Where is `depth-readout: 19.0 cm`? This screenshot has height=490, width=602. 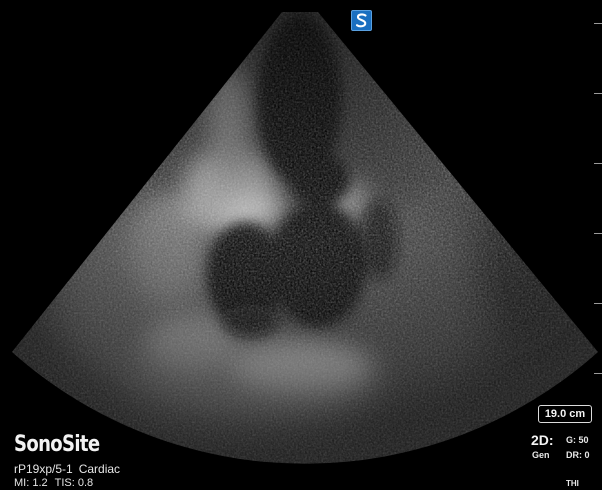
depth-readout: 19.0 cm is located at coordinates (565, 414).